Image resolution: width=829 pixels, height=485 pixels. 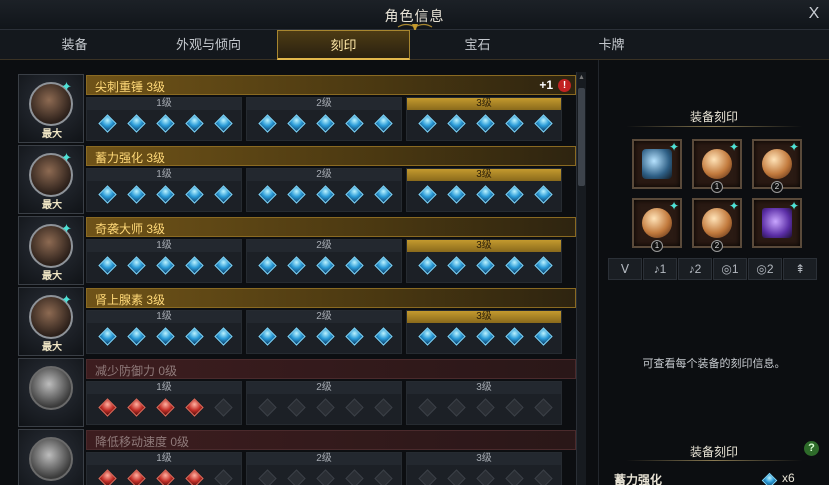 I want to click on ring-slot: ✦ 2, so click(x=717, y=225).